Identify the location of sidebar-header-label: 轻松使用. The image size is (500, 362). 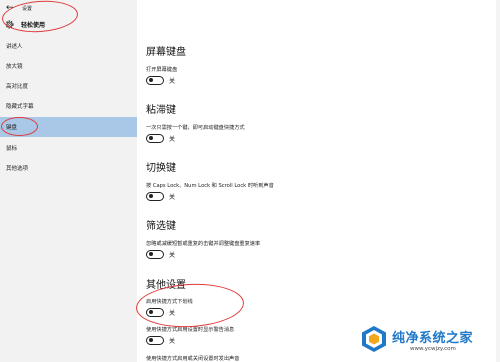
(33, 25).